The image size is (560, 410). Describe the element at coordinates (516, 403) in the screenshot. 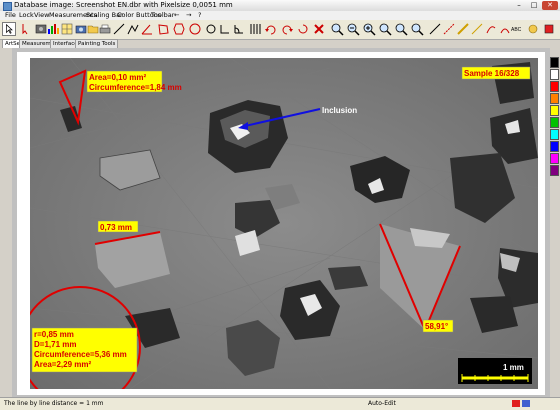

I see `status-indicator-red` at that location.